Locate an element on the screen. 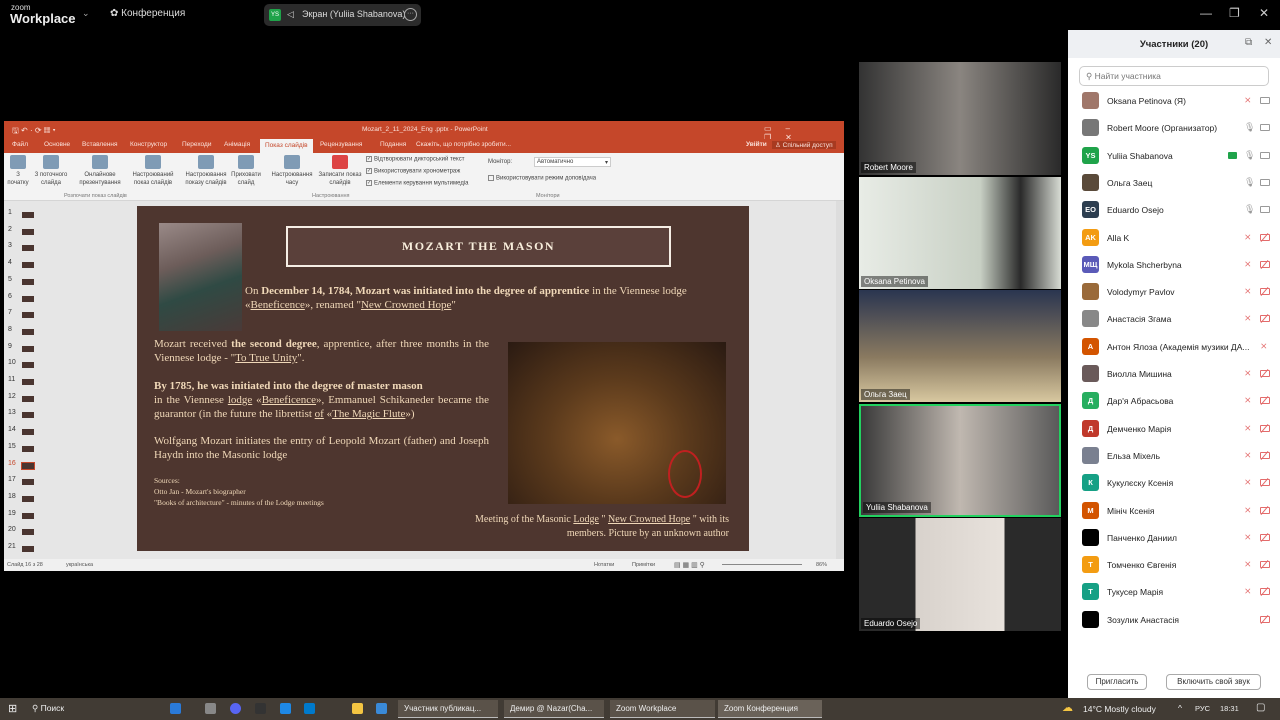 This screenshot has height=720, width=1280. timings-checkbox: ✓ Використовувати хронометраж is located at coordinates (413, 171).